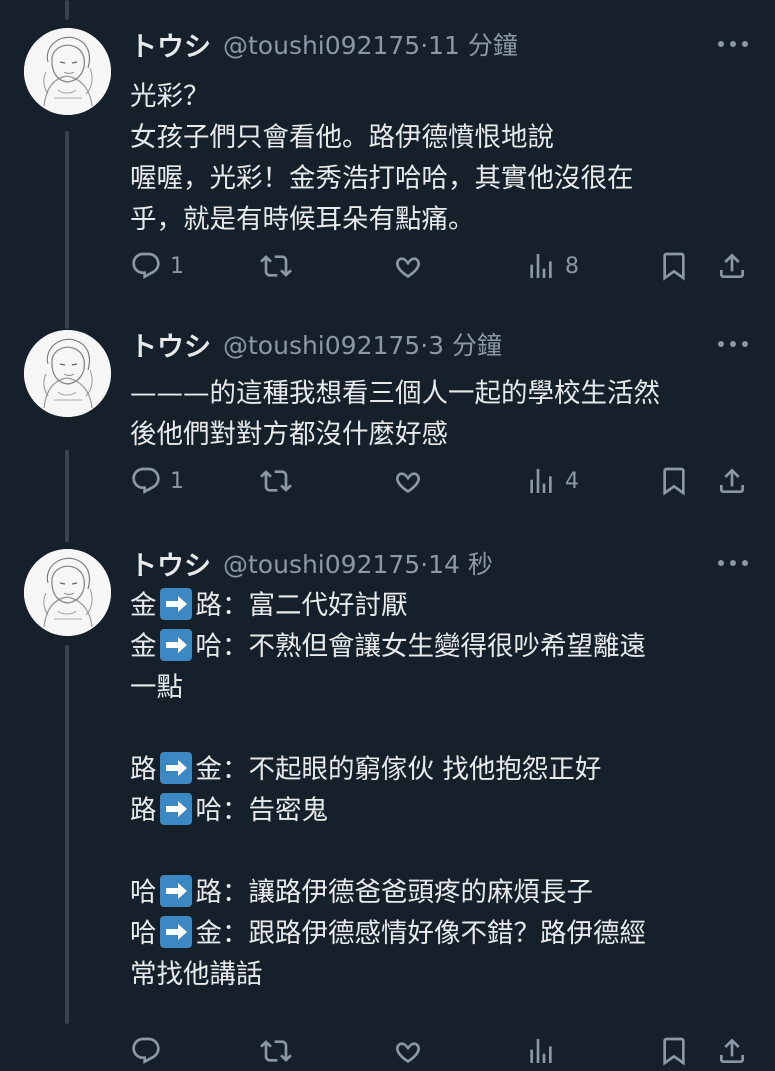 The image size is (775, 1071). What do you see at coordinates (361, 891) in the screenshot?
I see `tweet-text-line: 哈路：讓路伊德爸爸頭疼的麻煩長子` at bounding box center [361, 891].